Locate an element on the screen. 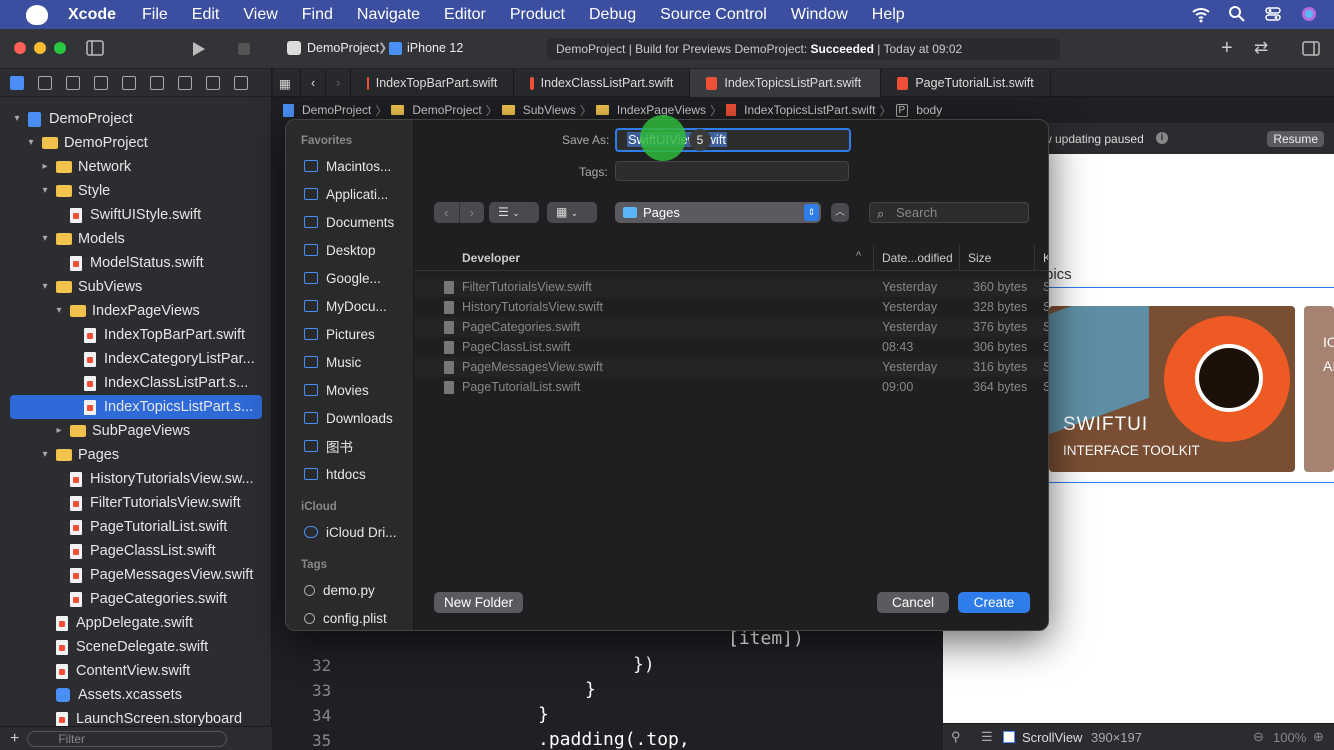 This screenshot has height=750, width=1334. back-icon: ‹ is located at coordinates (446, 212).